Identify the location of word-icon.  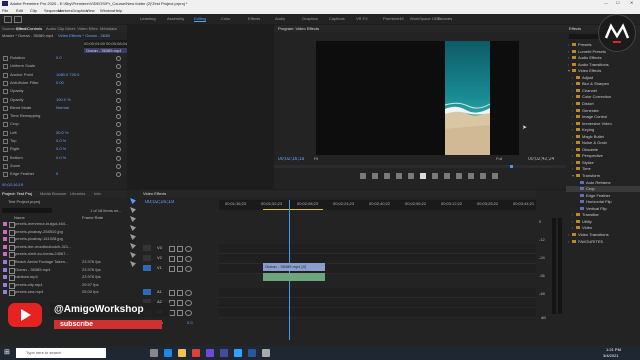
(252, 353).